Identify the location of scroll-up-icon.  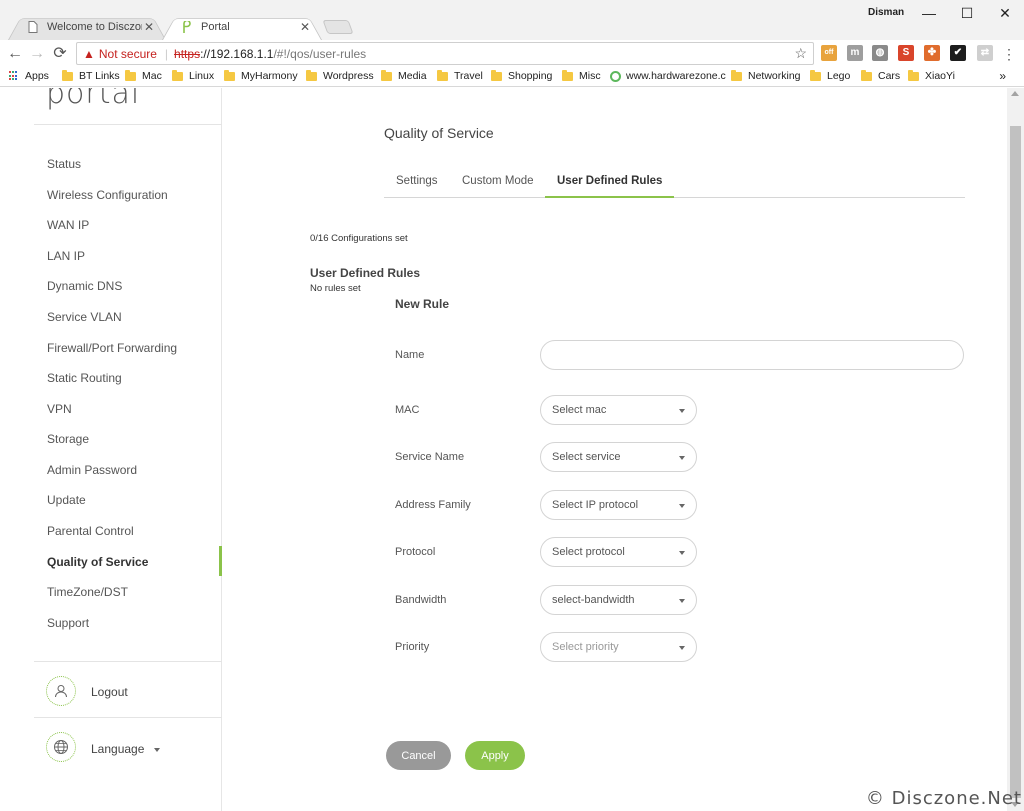
(1015, 93).